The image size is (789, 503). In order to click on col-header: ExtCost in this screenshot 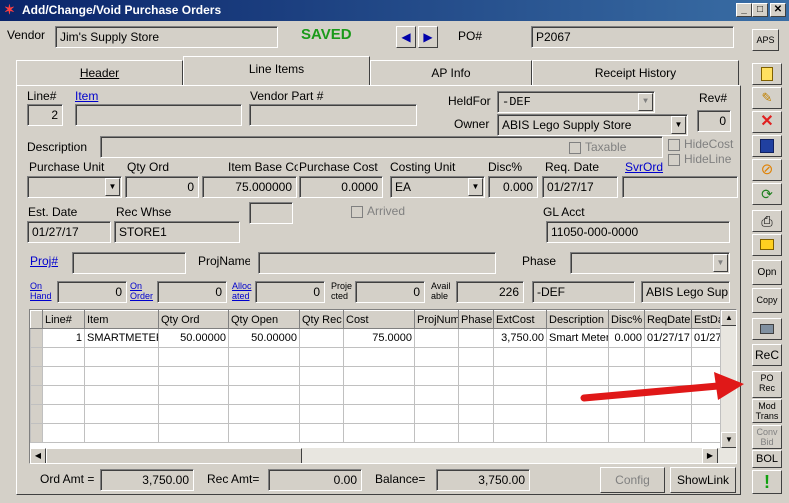, I will do `click(520, 319)`.